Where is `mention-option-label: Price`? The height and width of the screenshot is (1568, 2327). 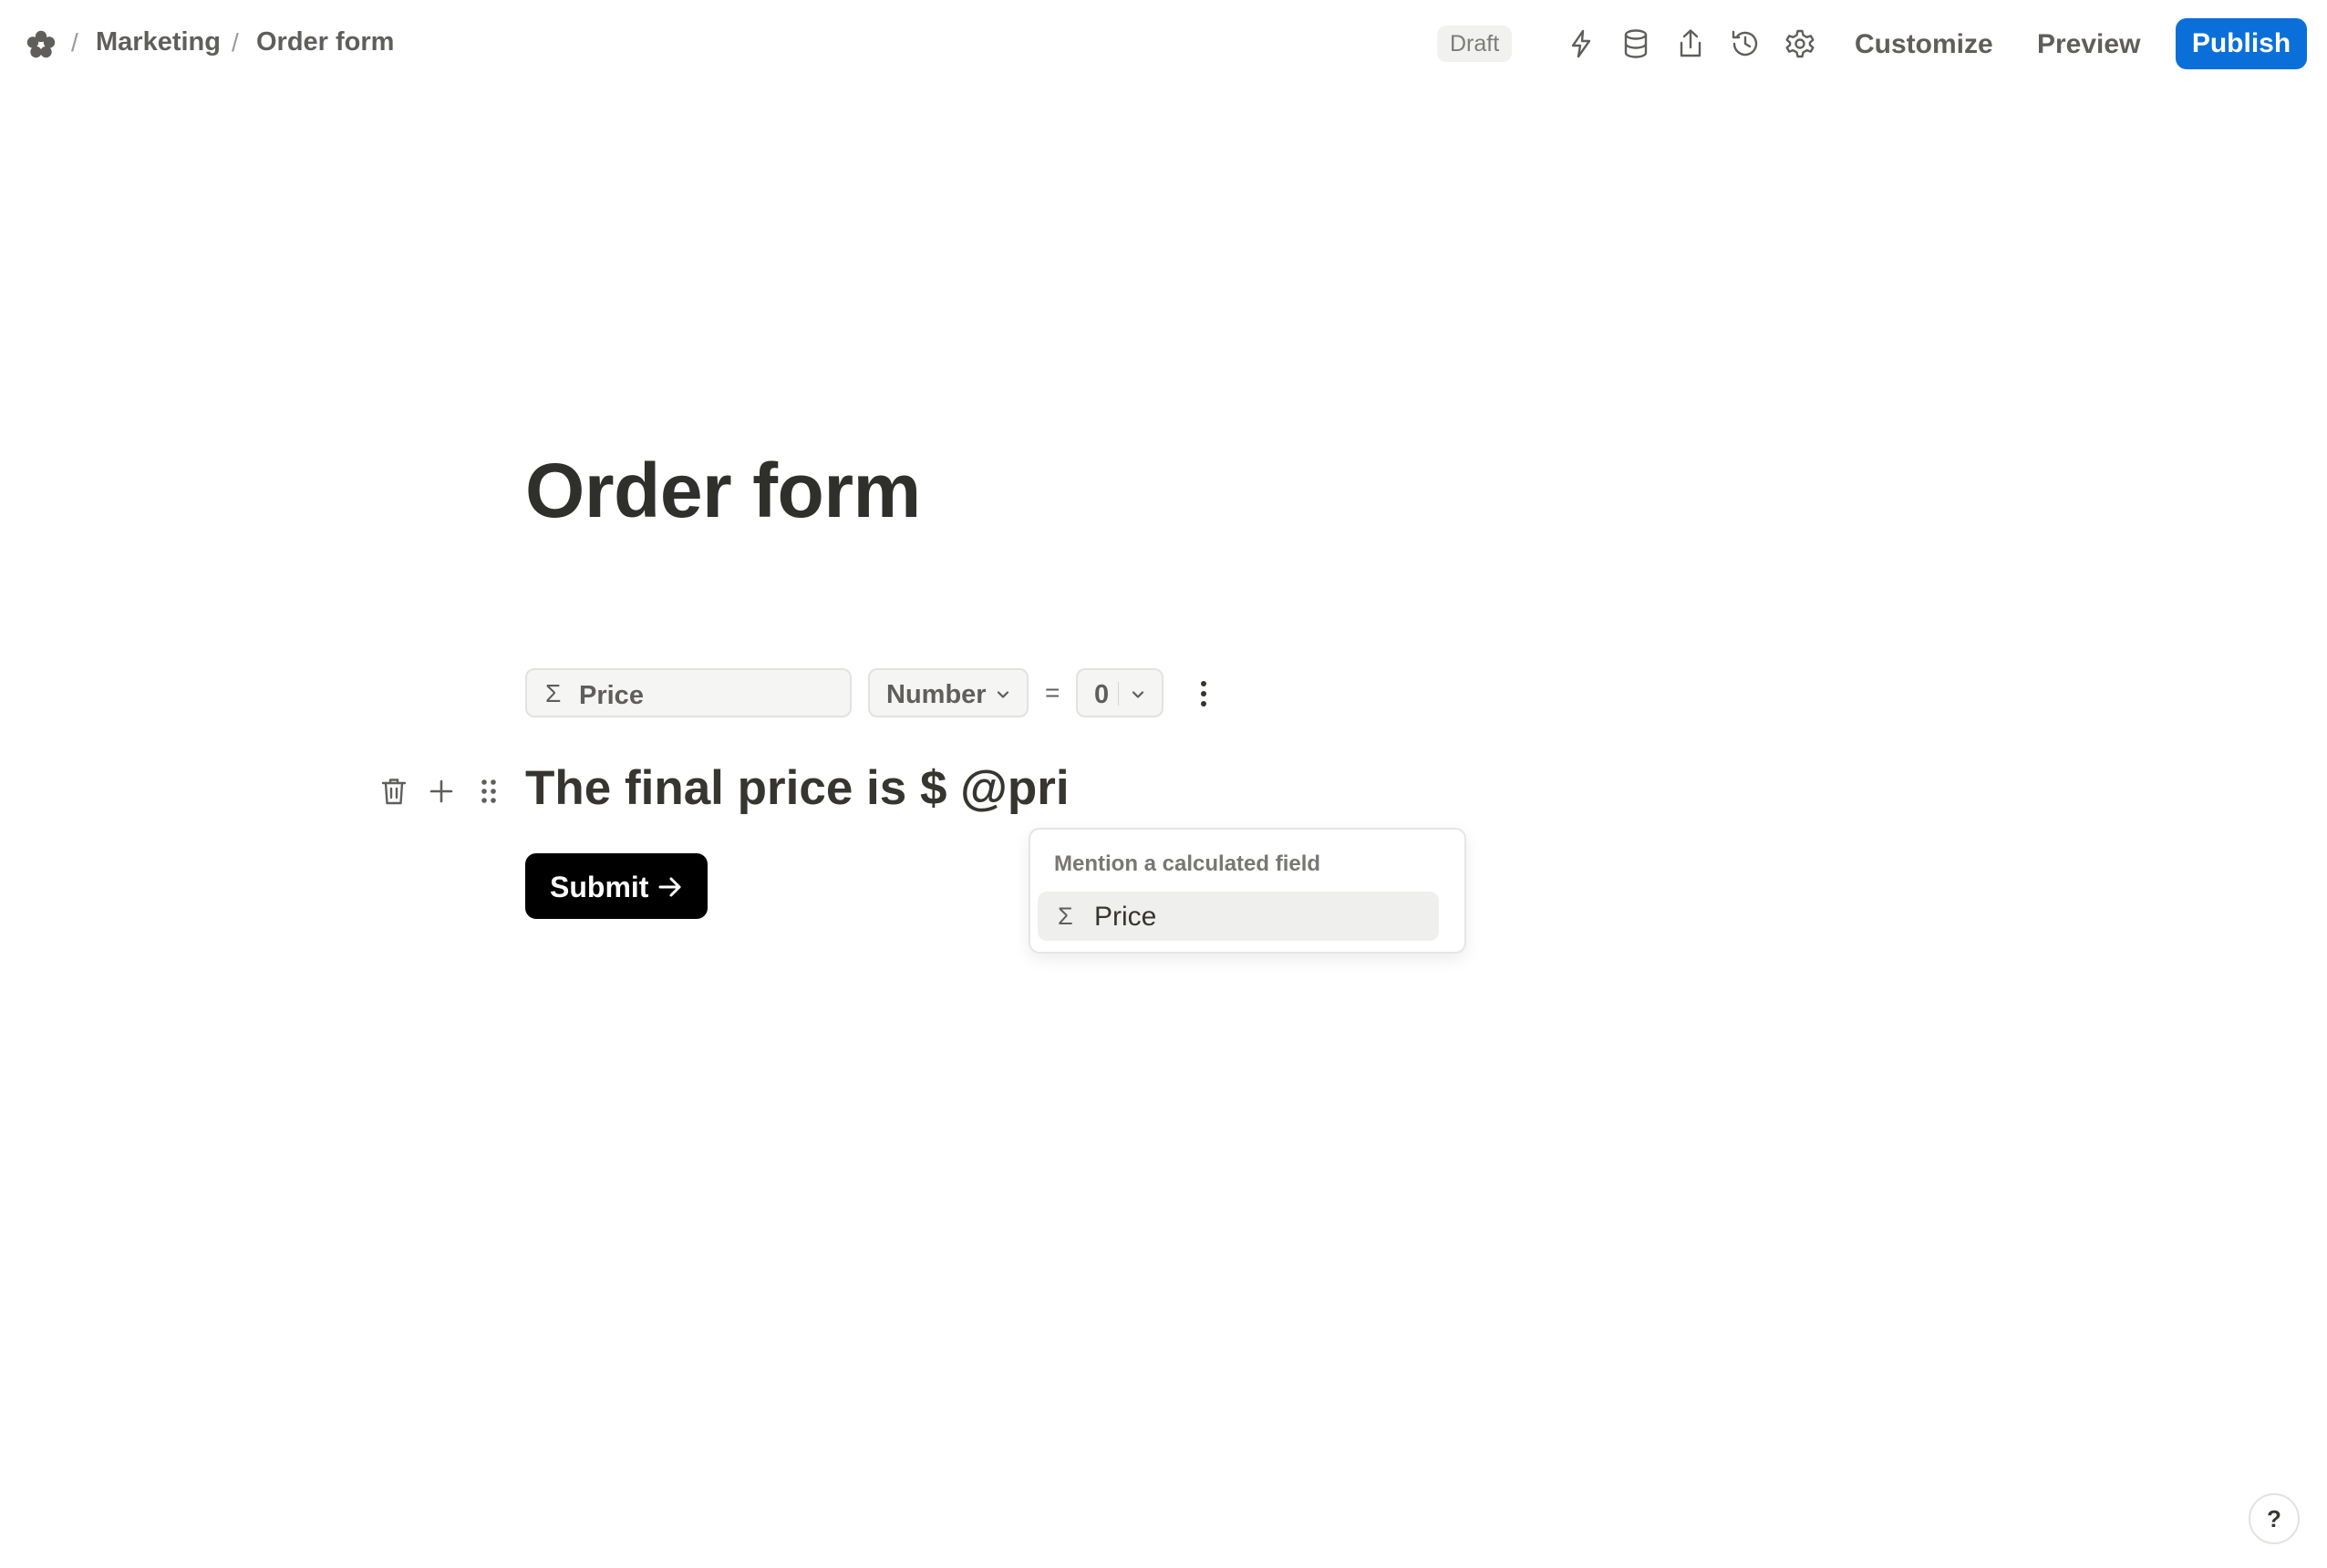 mention-option-label: Price is located at coordinates (1125, 917).